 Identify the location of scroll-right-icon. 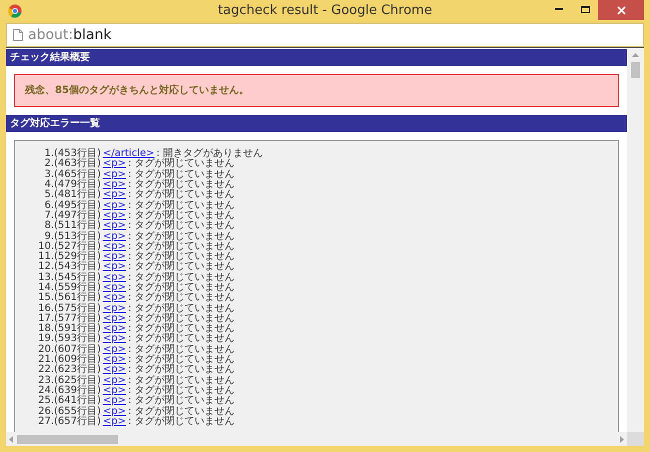
(622, 439).